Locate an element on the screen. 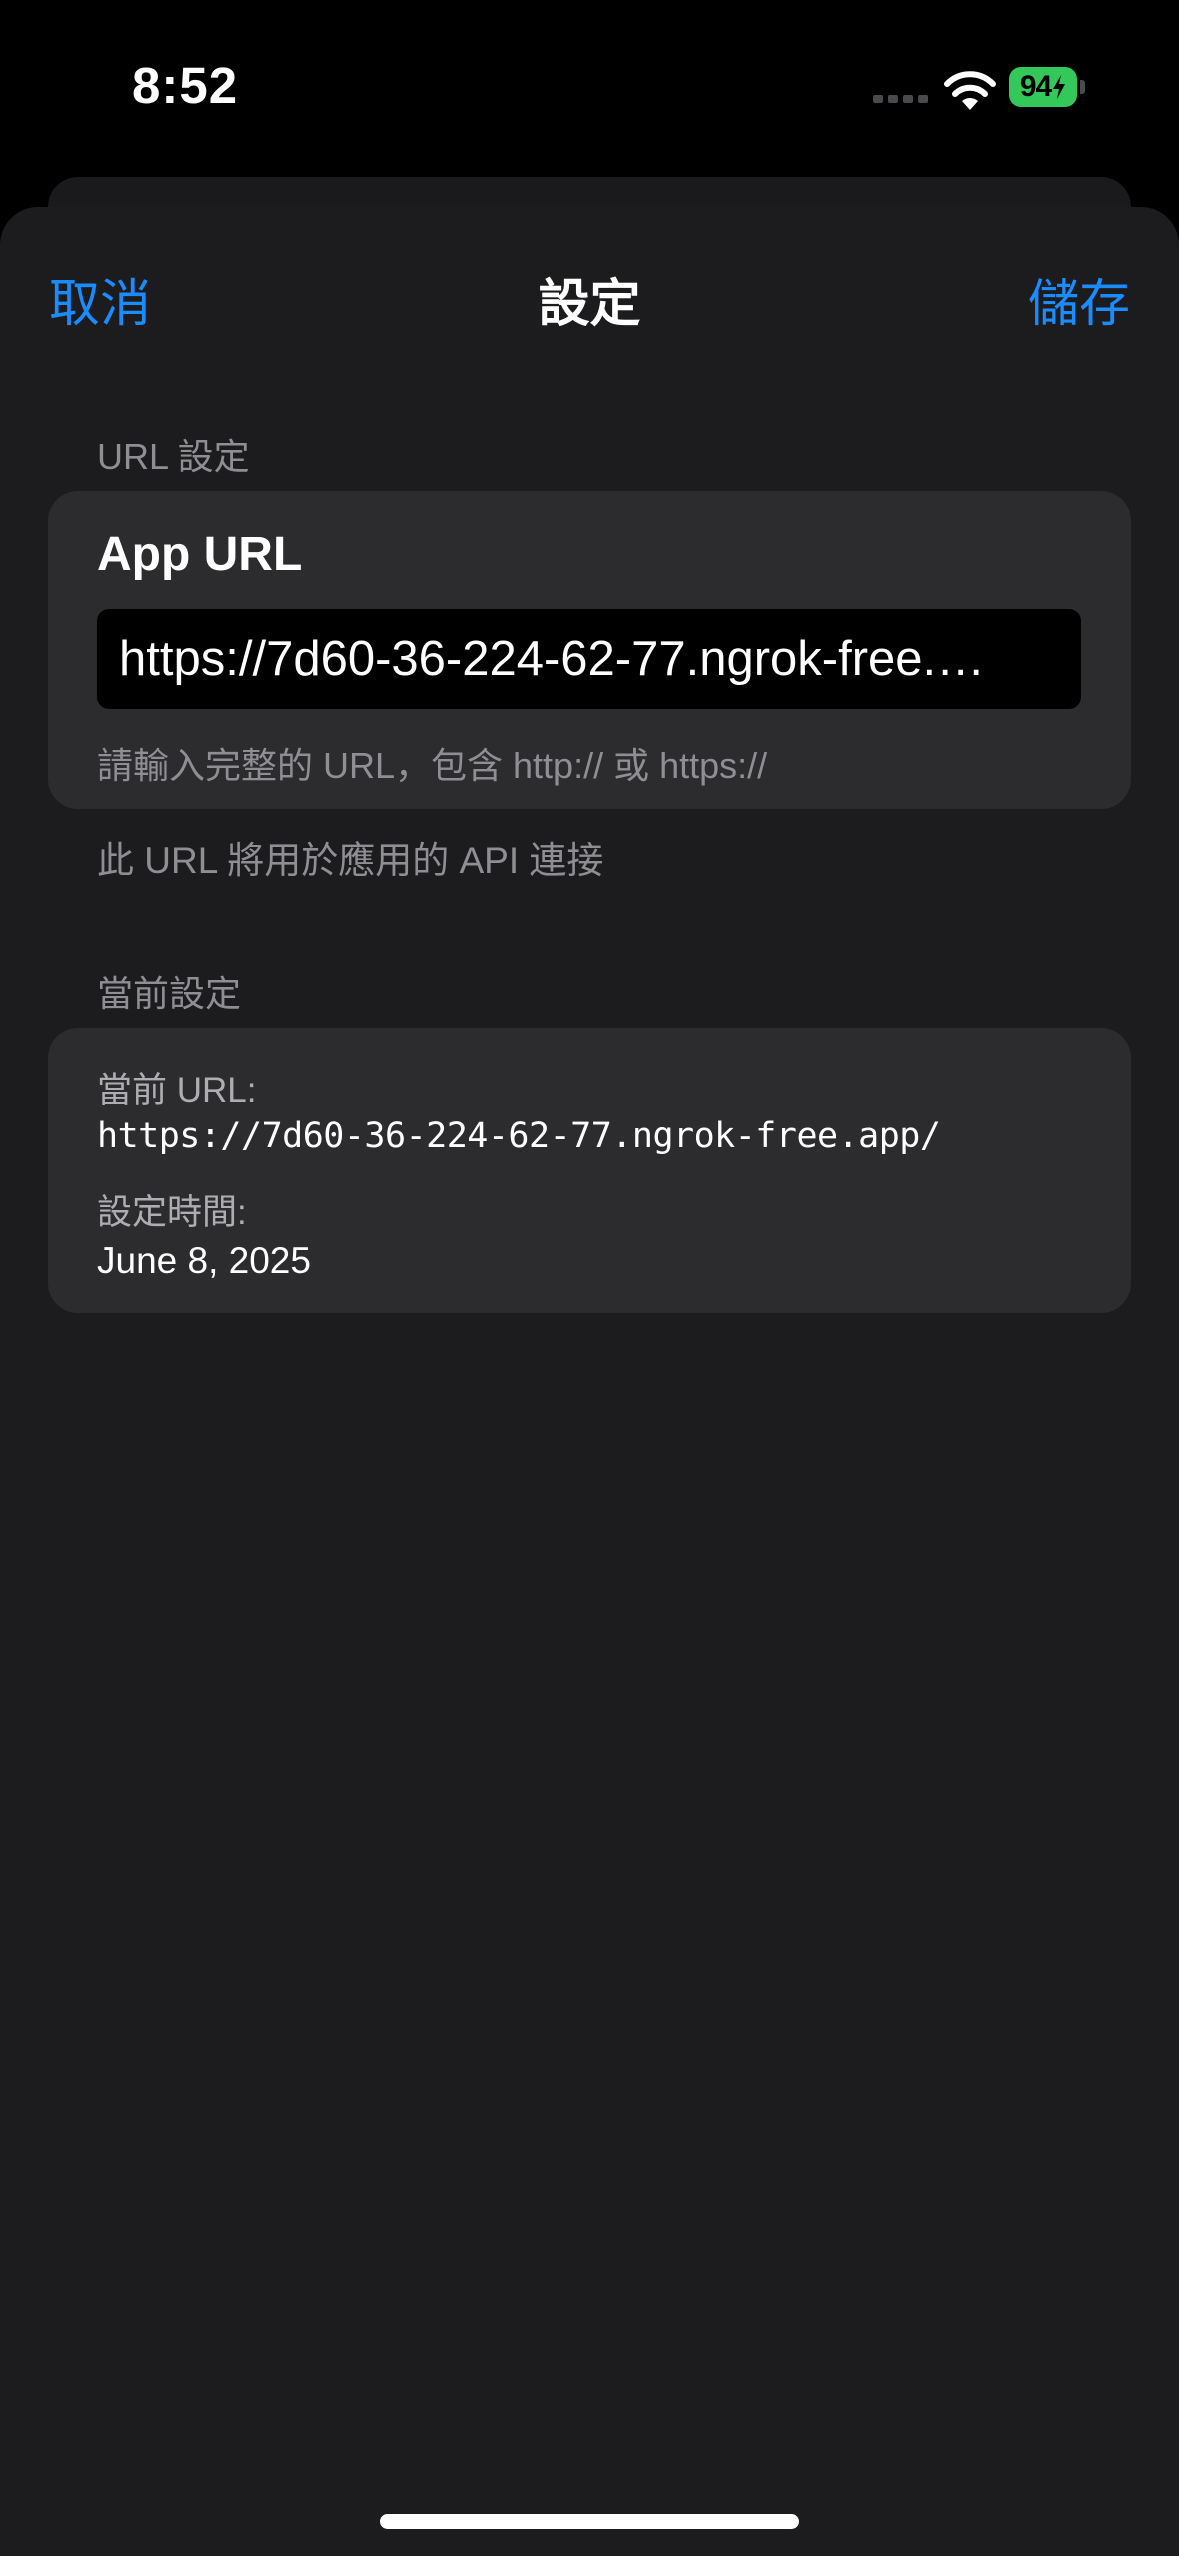  current-section-header: 當前設定 is located at coordinates (169, 993).